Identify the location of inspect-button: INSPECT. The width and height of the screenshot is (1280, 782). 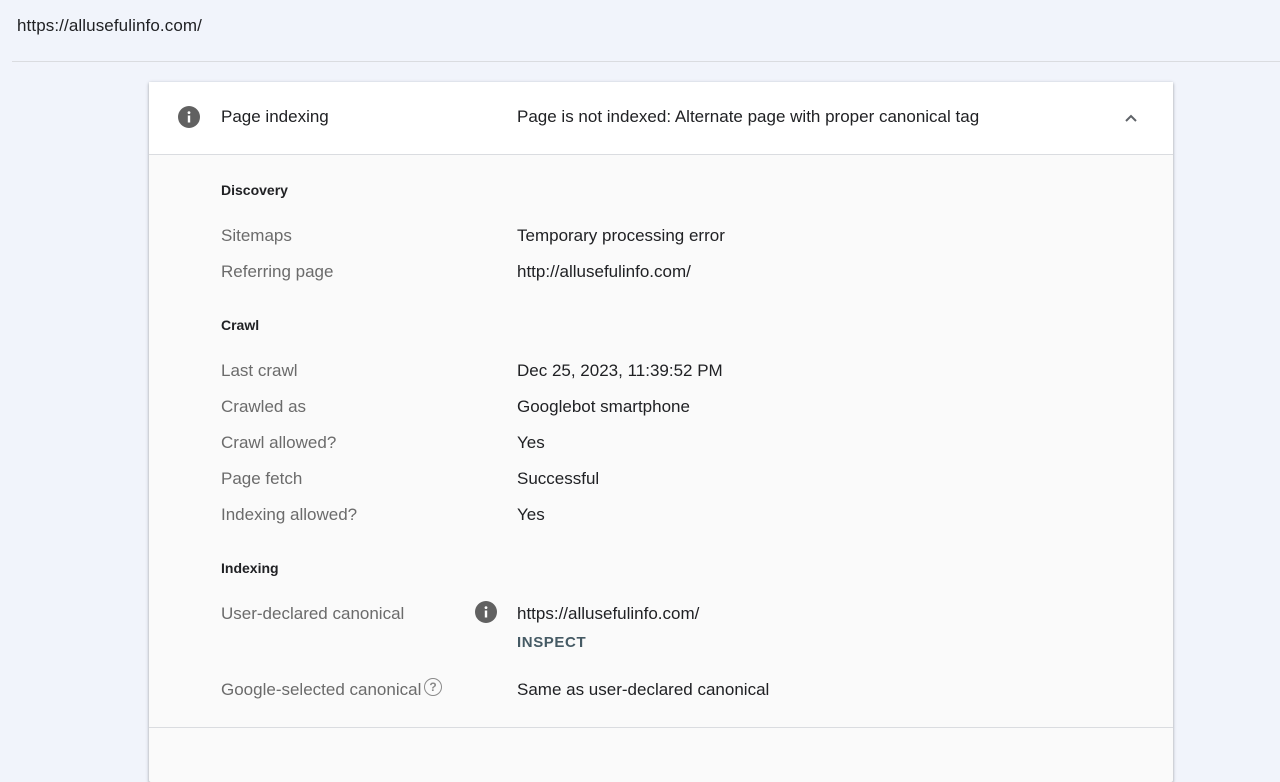
(551, 642).